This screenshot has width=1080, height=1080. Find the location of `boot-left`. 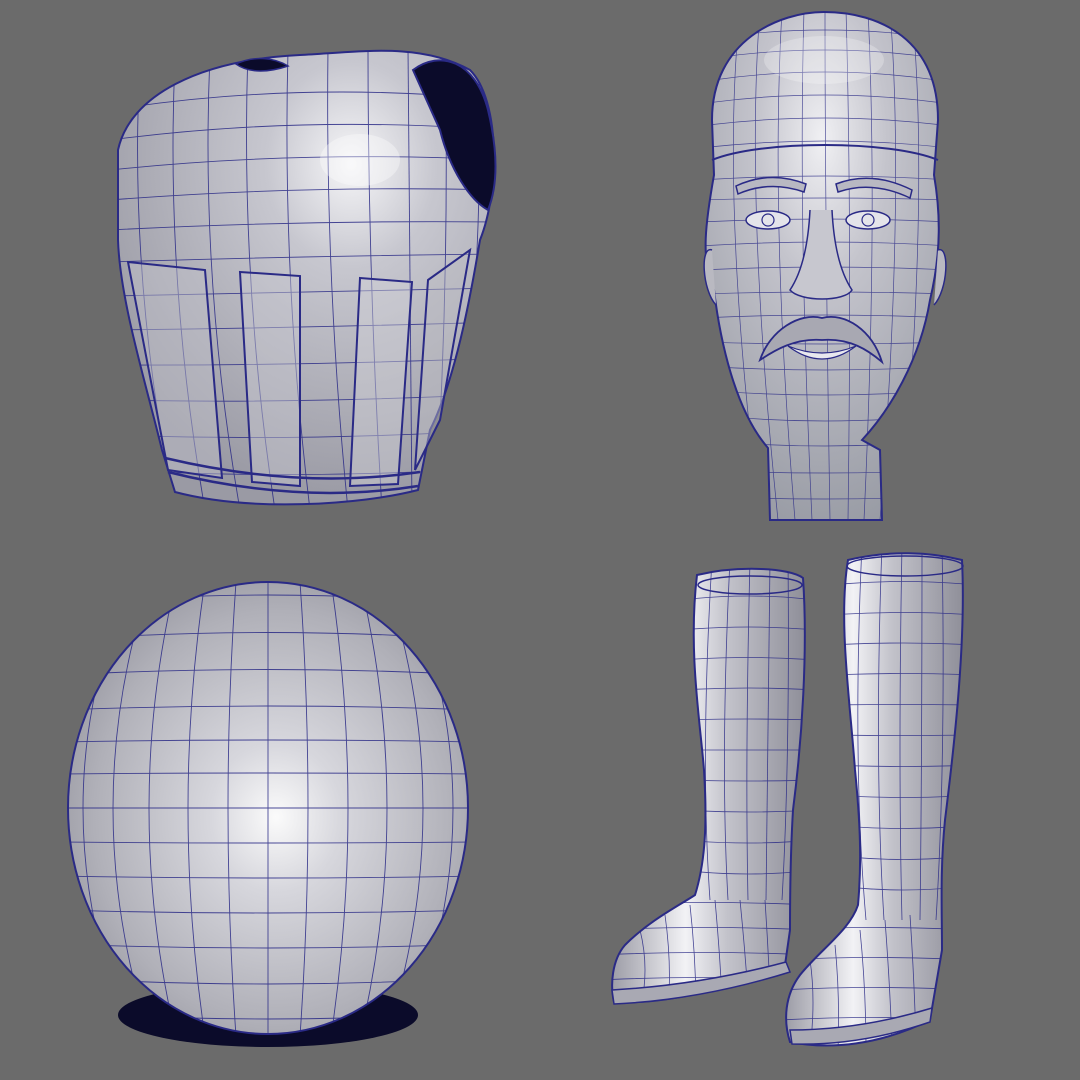

boot-left is located at coordinates (707, 785).